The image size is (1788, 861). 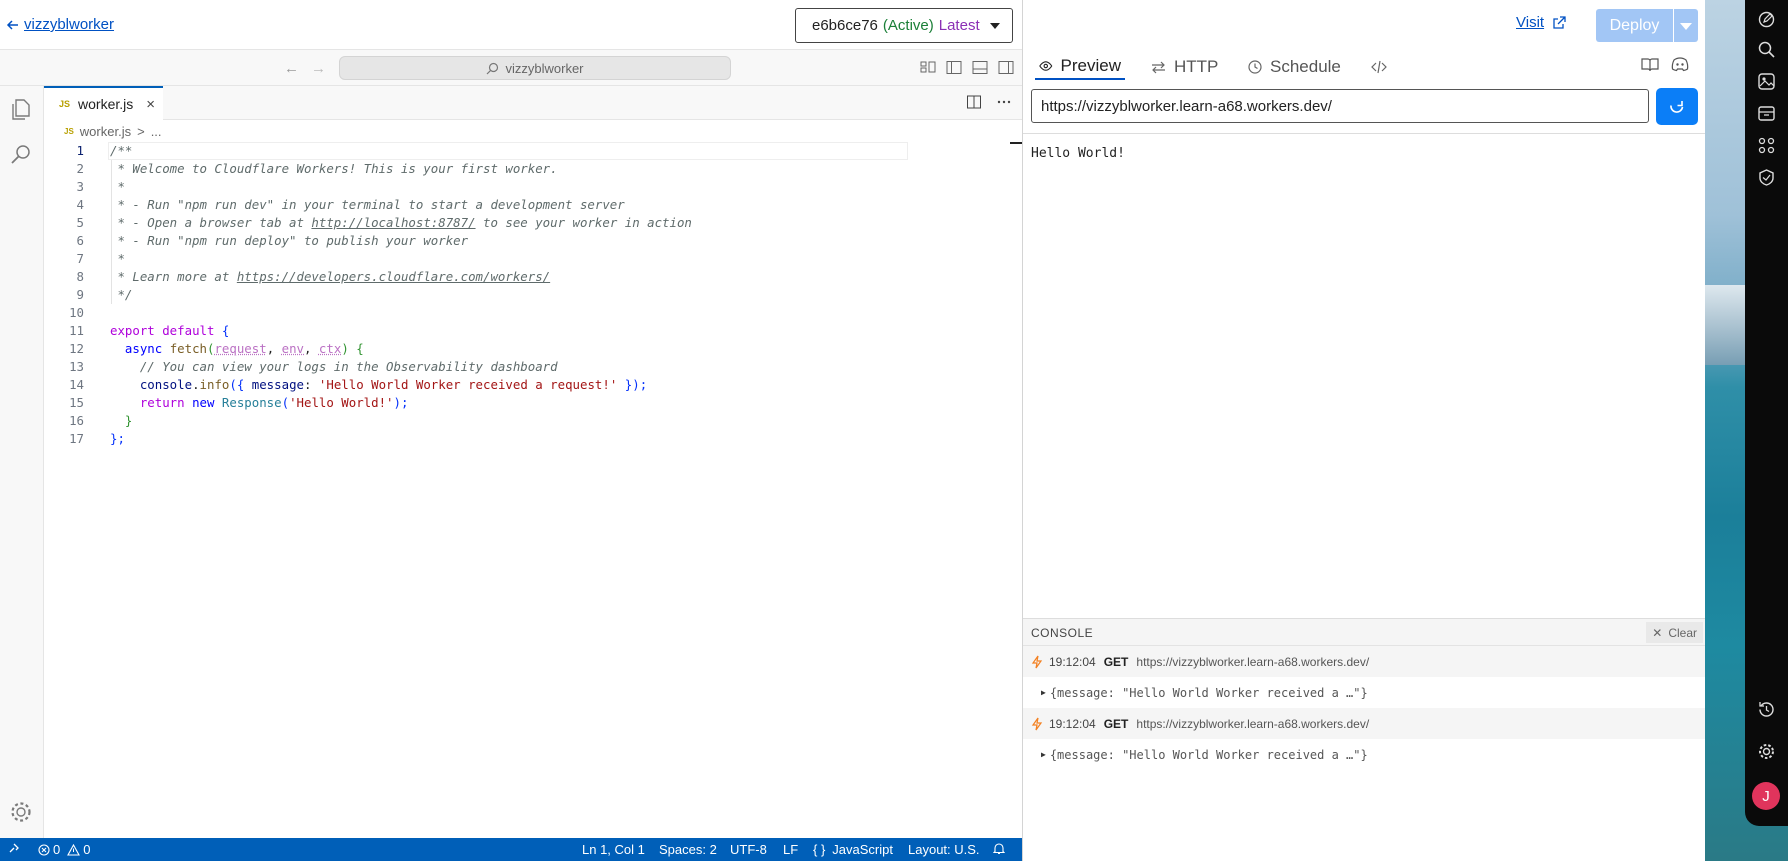 What do you see at coordinates (22, 462) in the screenshot?
I see `activity-bar` at bounding box center [22, 462].